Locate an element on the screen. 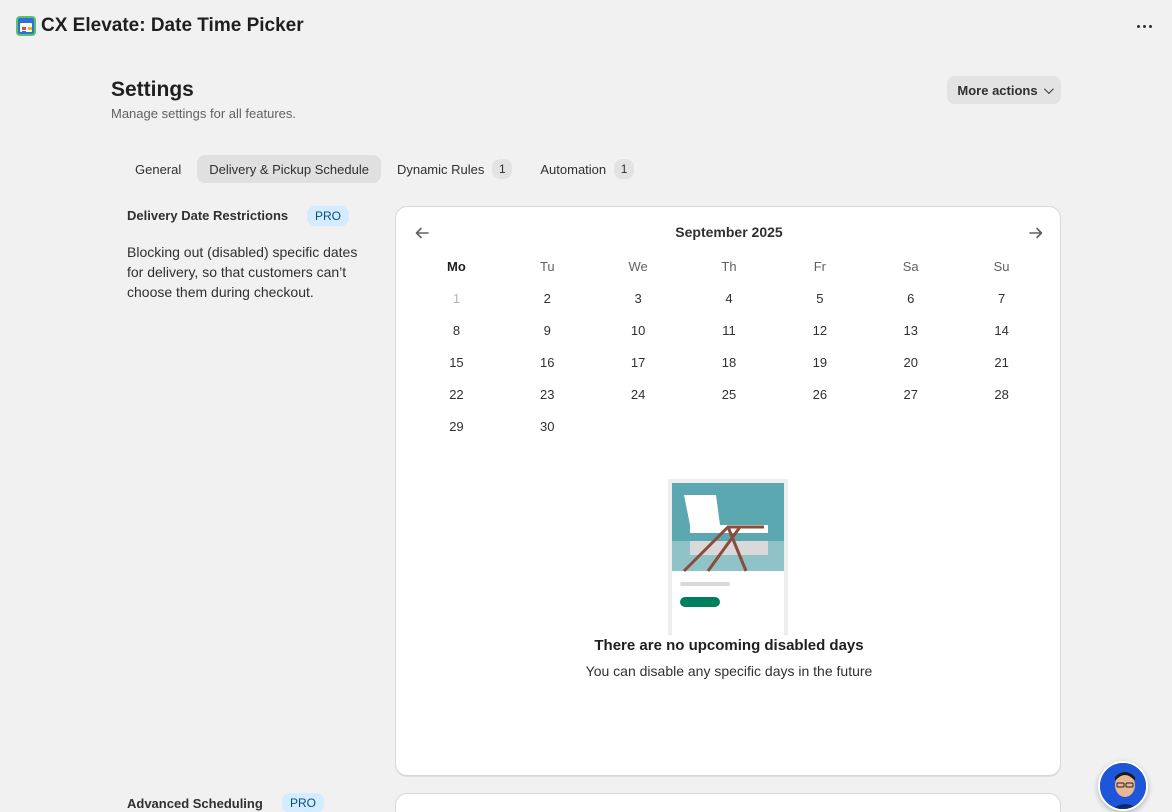 Image resolution: width=1172 pixels, height=812 pixels. tab-automation: Automation 1 is located at coordinates (587, 169).